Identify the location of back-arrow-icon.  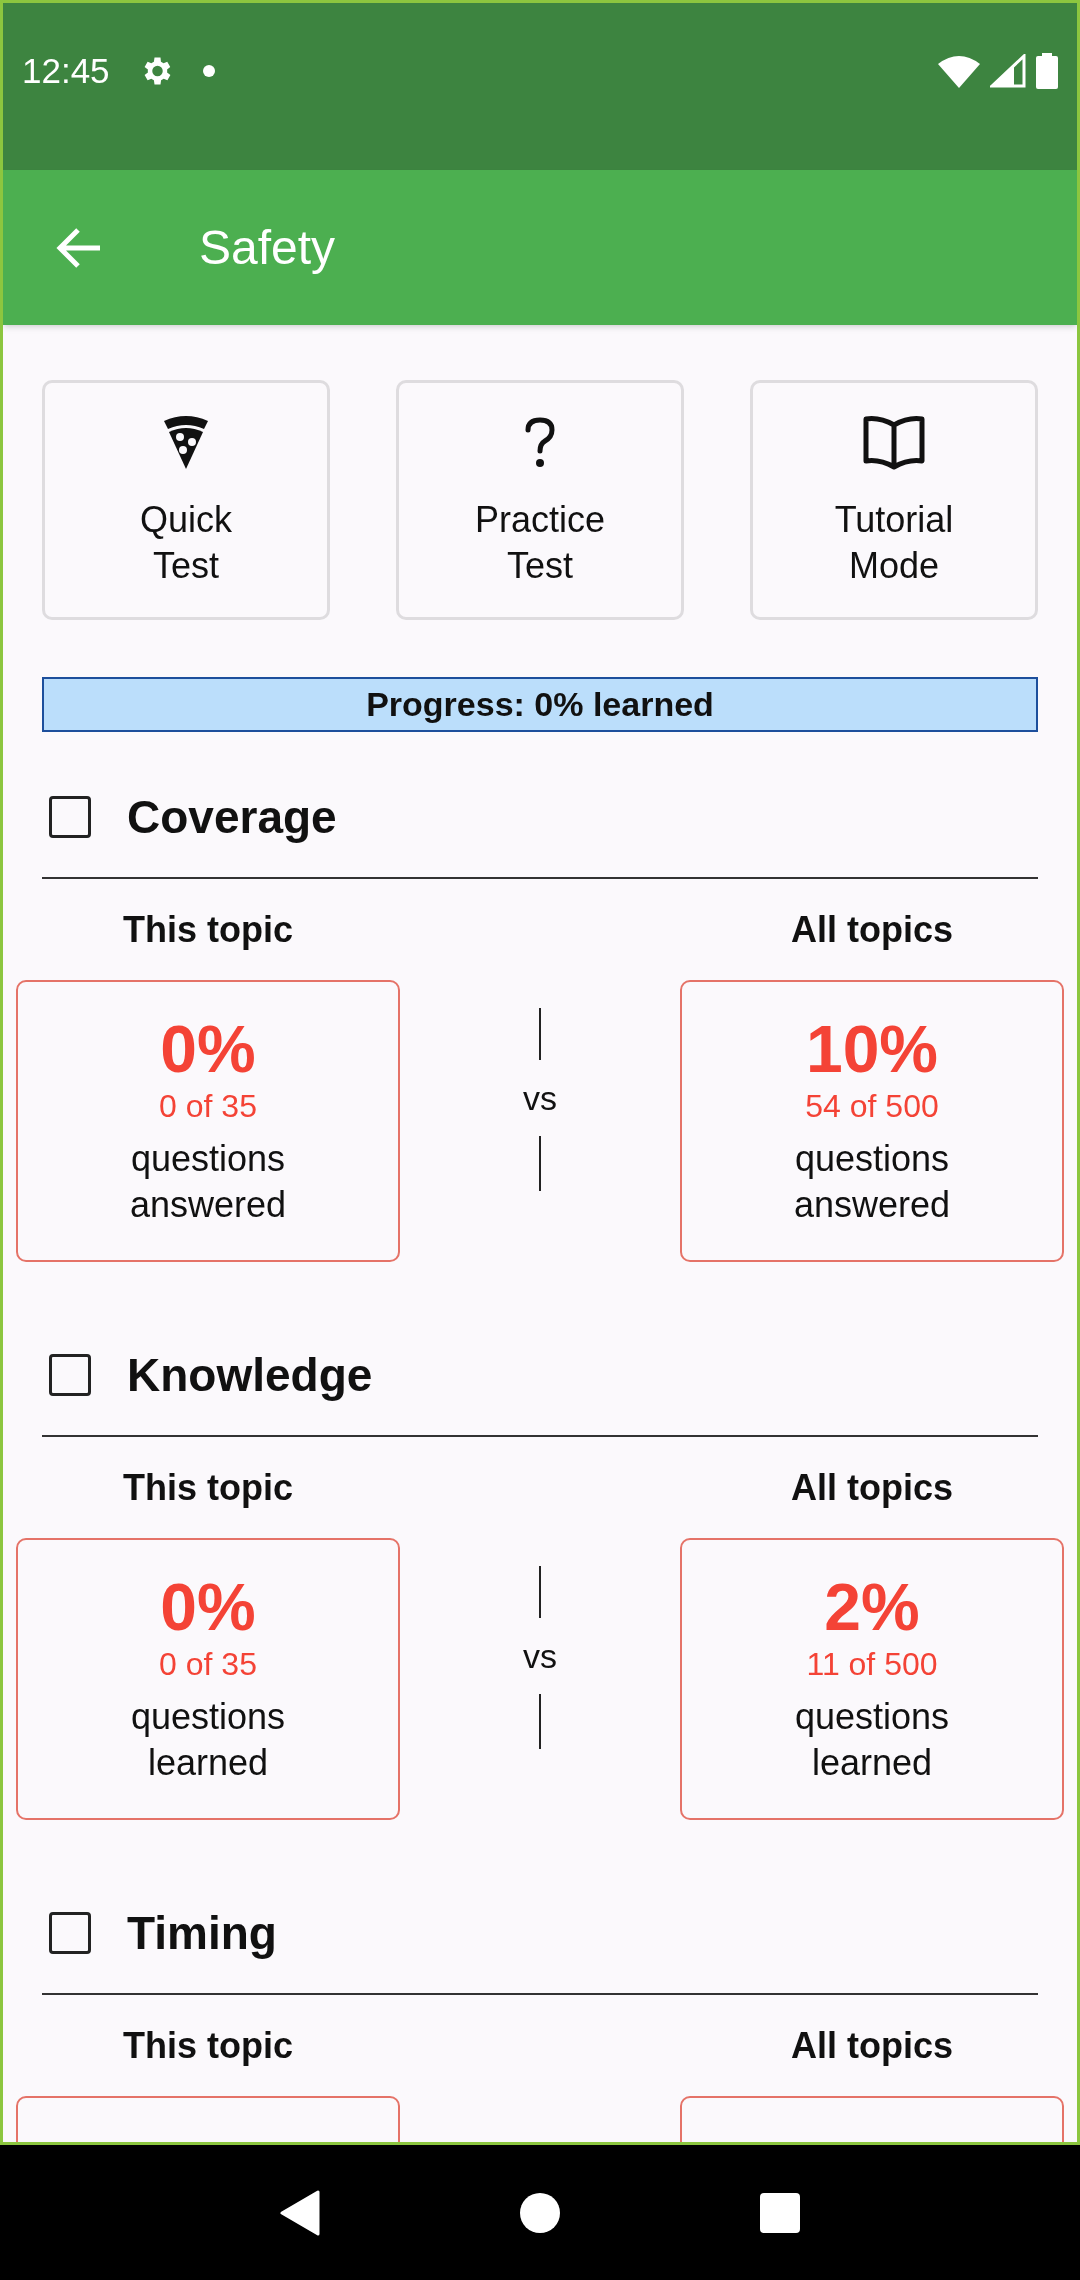
(79, 247).